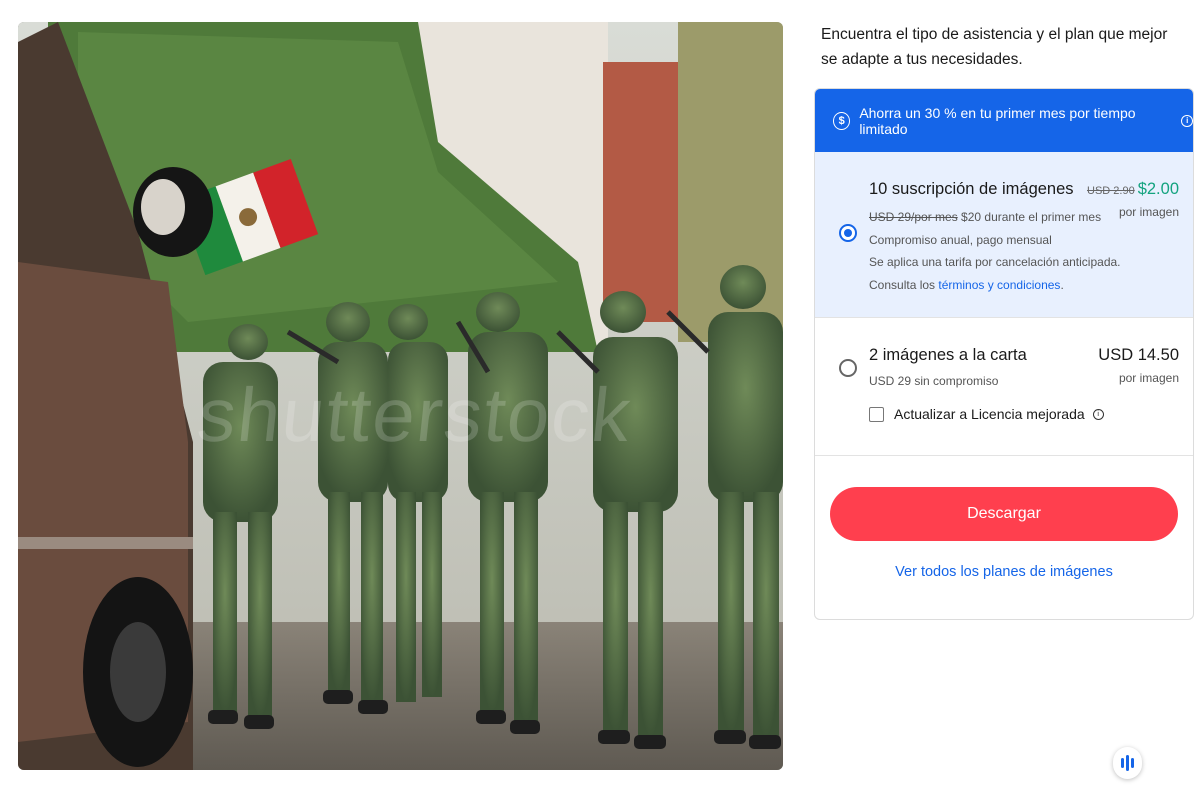 This screenshot has width=1200, height=800. I want to click on enhanced-license-option: Actualizar a Licencia mejorada i, so click(986, 414).